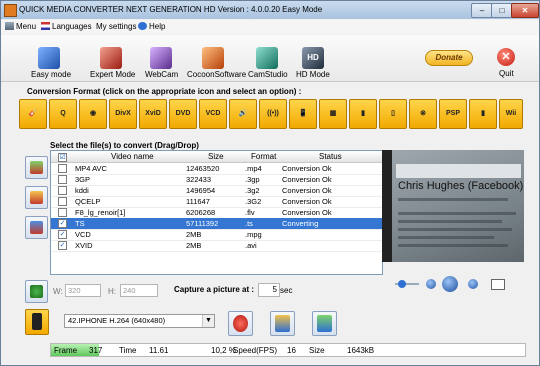  I want to click on col-video-name: Video name, so click(132, 156).